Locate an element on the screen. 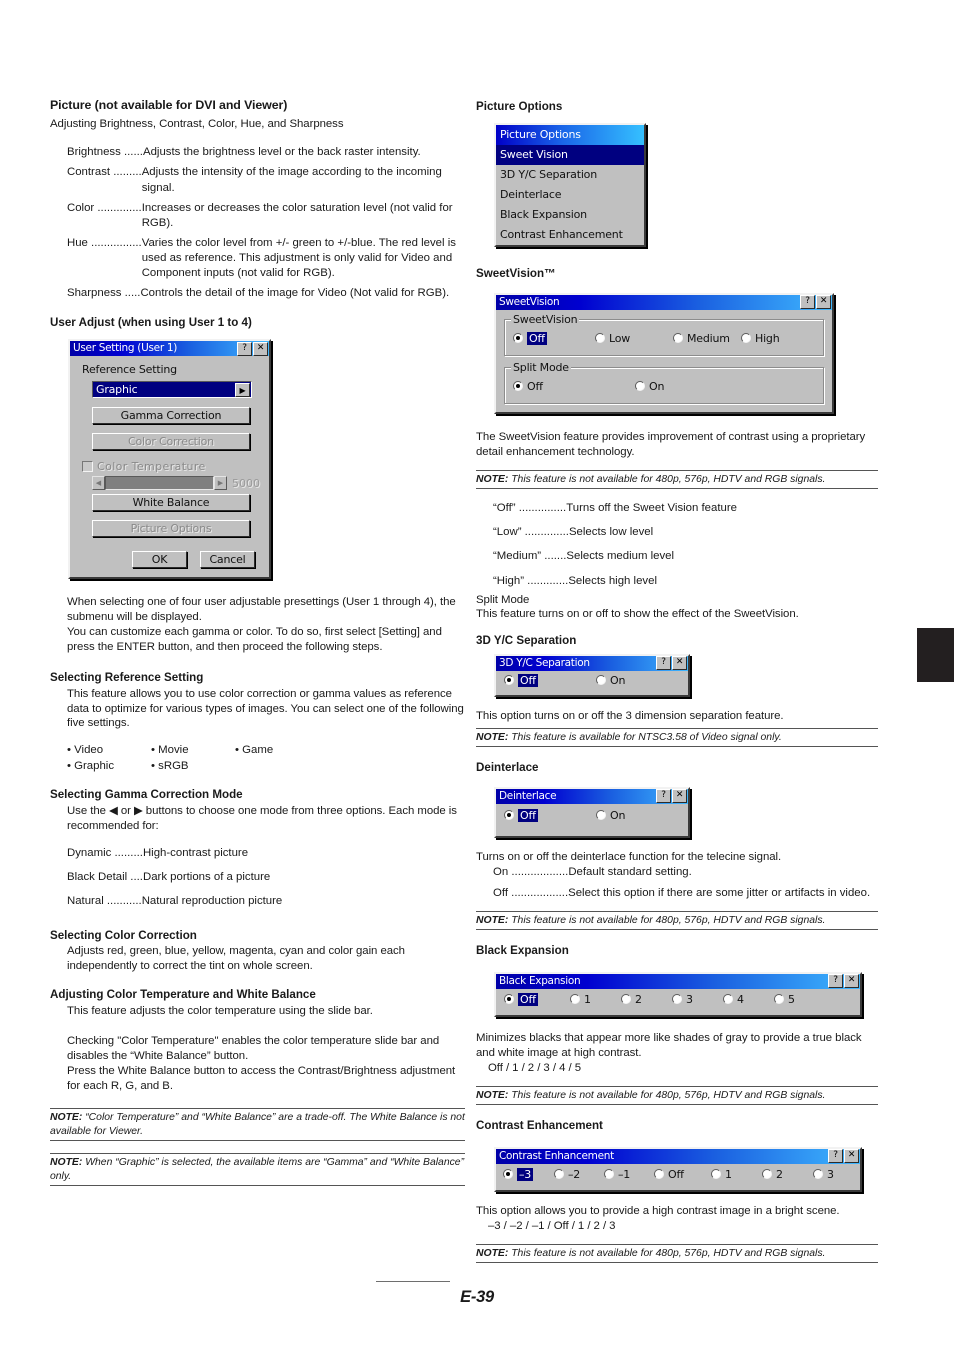  radio-contrast-minus3: –3 is located at coordinates (528, 1174).